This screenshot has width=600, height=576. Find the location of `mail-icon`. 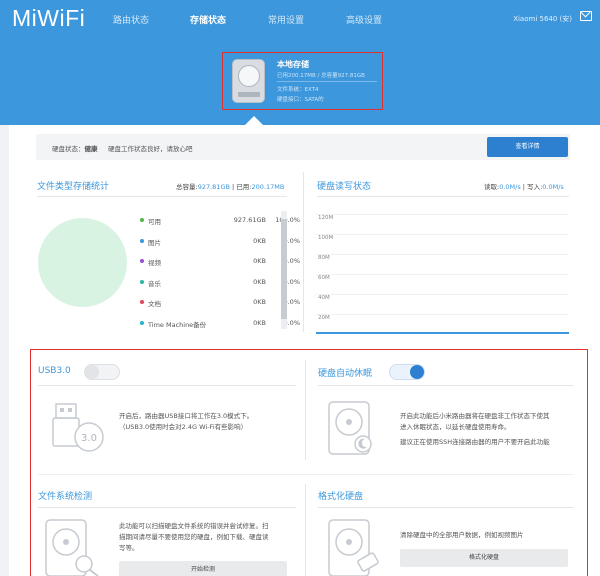

mail-icon is located at coordinates (586, 16).